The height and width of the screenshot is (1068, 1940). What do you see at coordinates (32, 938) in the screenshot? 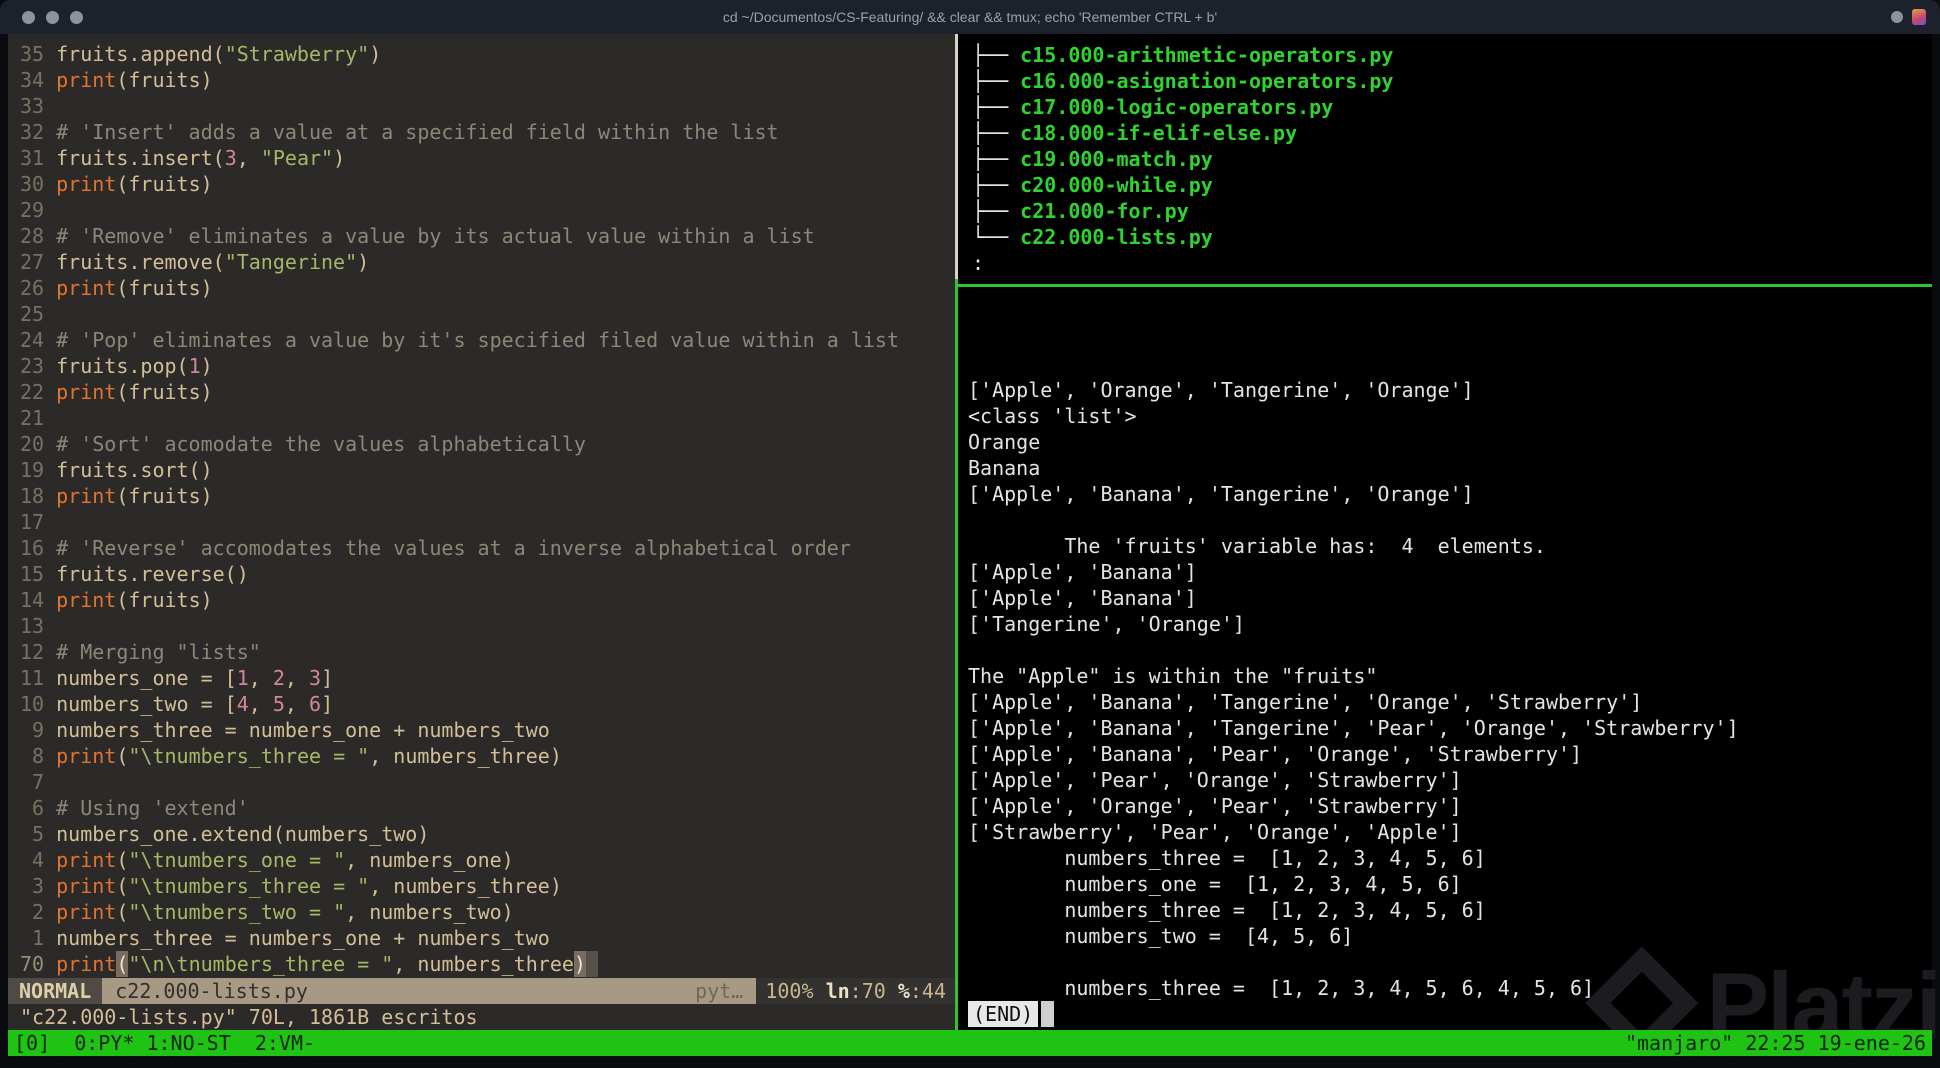
I see `line-number: 1` at bounding box center [32, 938].